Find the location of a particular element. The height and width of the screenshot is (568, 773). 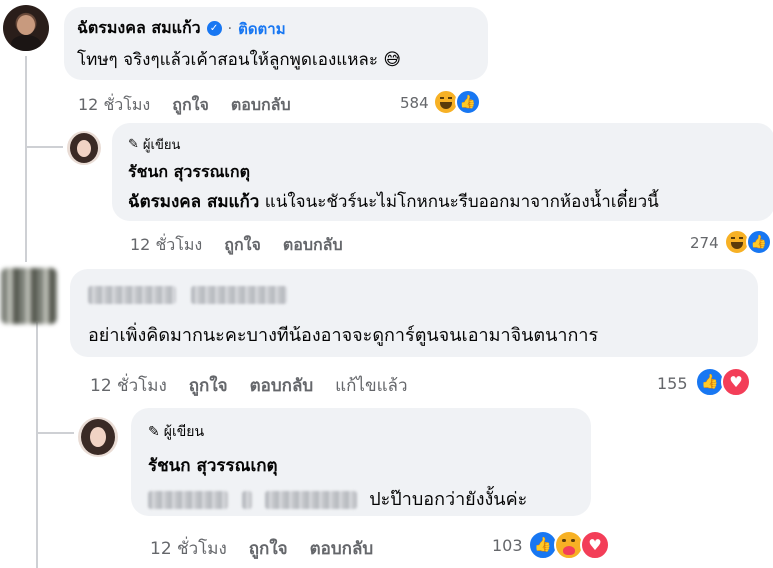

reaction-count: 584 is located at coordinates (414, 103).